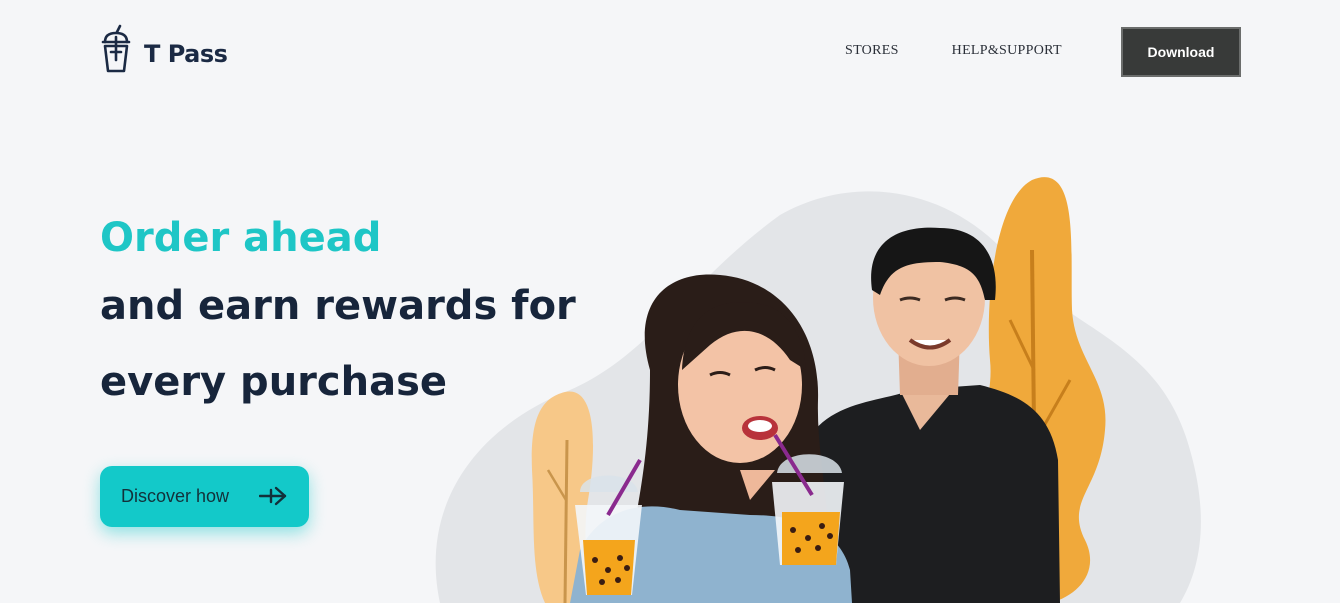  I want to click on bubble-tea-cup-icon, so click(116, 48).